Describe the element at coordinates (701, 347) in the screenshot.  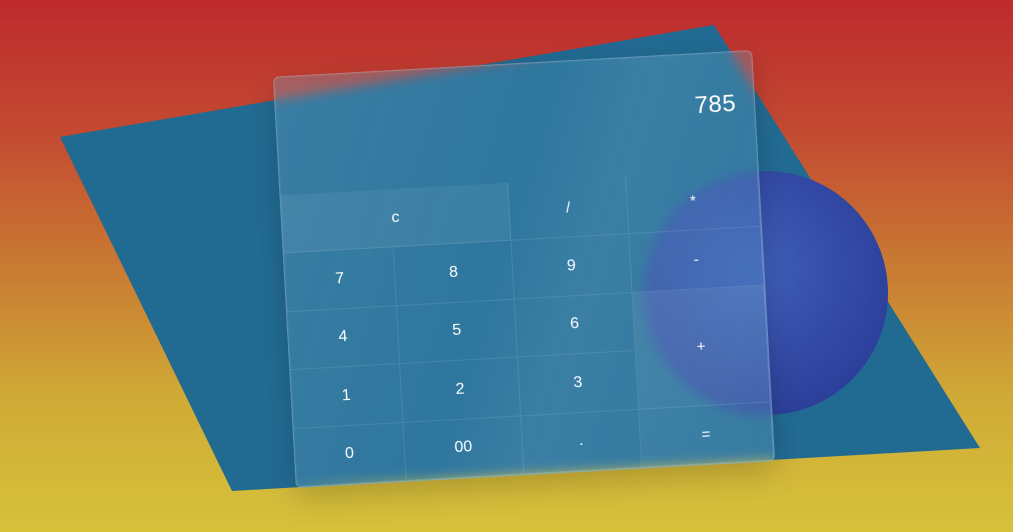
I see `plus-button: +` at that location.